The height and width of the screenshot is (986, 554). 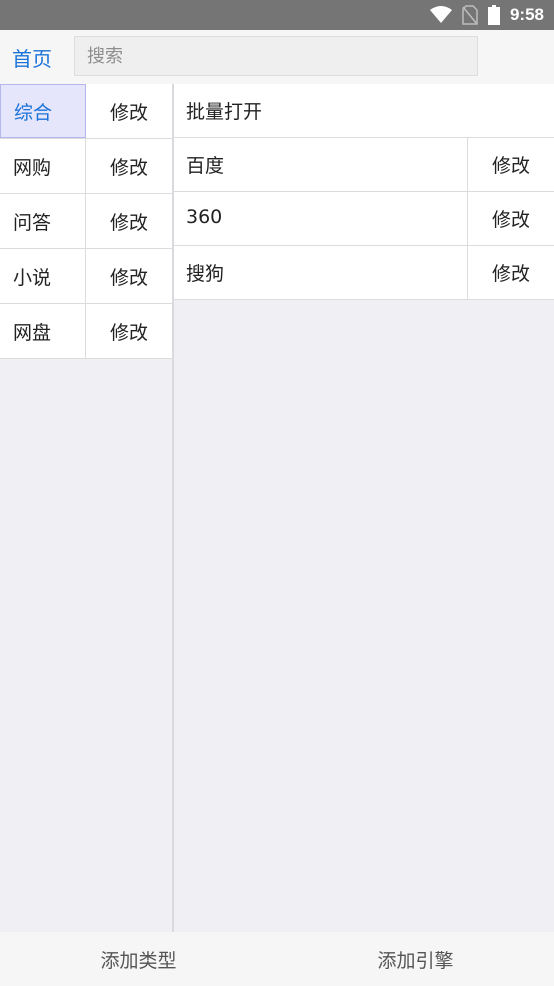 I want to click on category-row-zonghe: 综合 修改, so click(x=86, y=111).